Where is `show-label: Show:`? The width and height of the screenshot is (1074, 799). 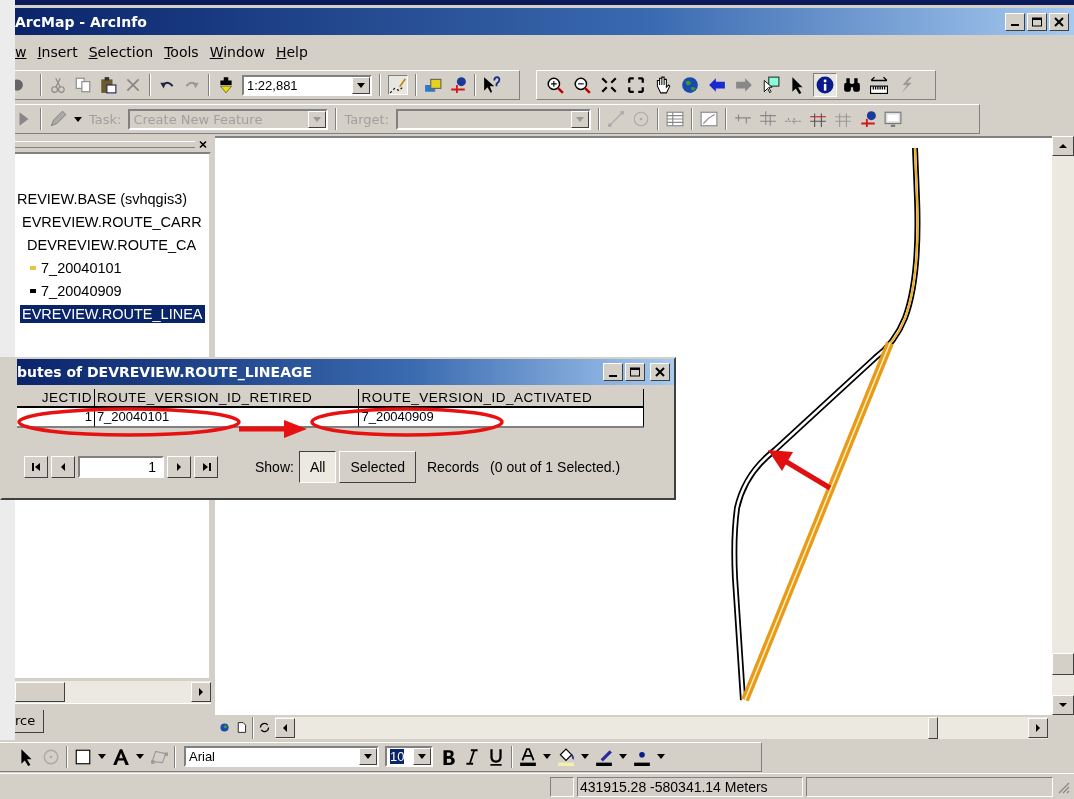
show-label: Show: is located at coordinates (274, 467).